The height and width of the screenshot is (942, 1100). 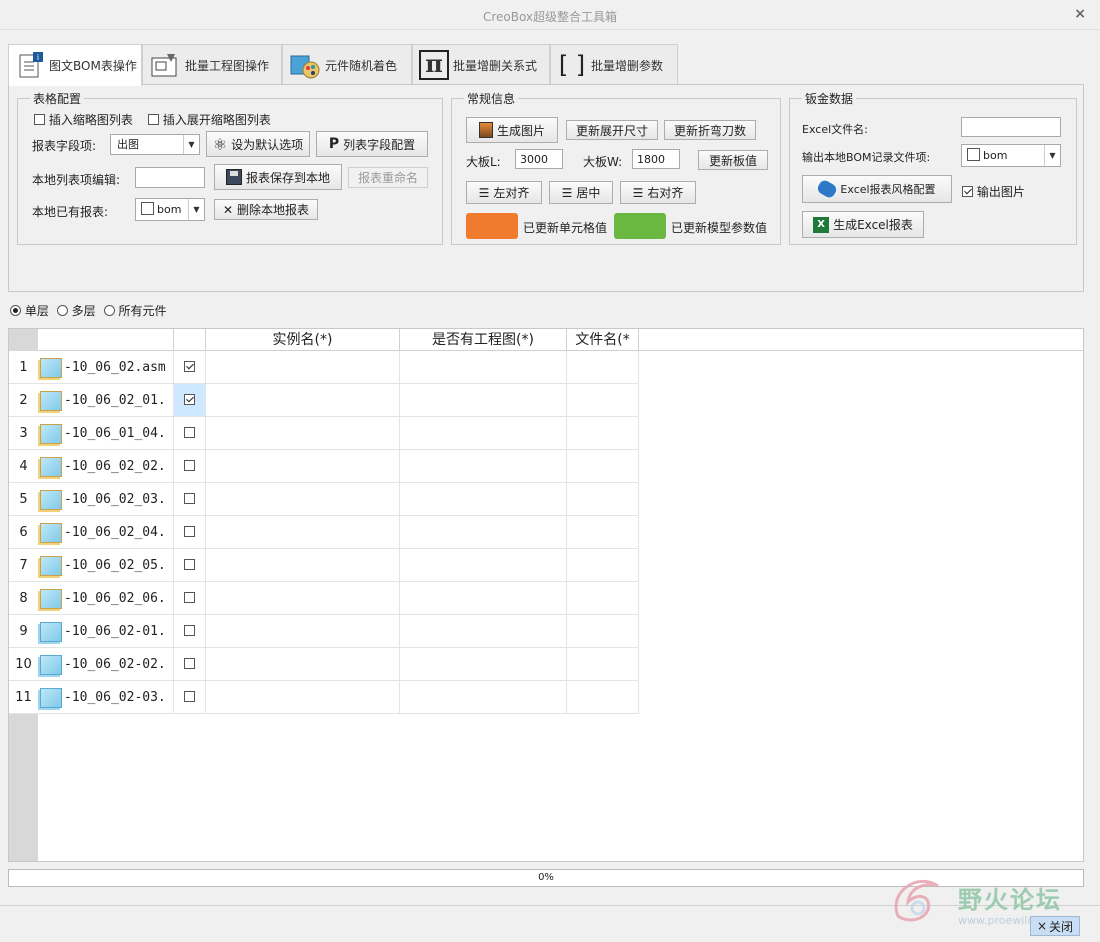 I want to click on column-header-has-drawing: 是否有工程图(*), so click(x=483, y=340).